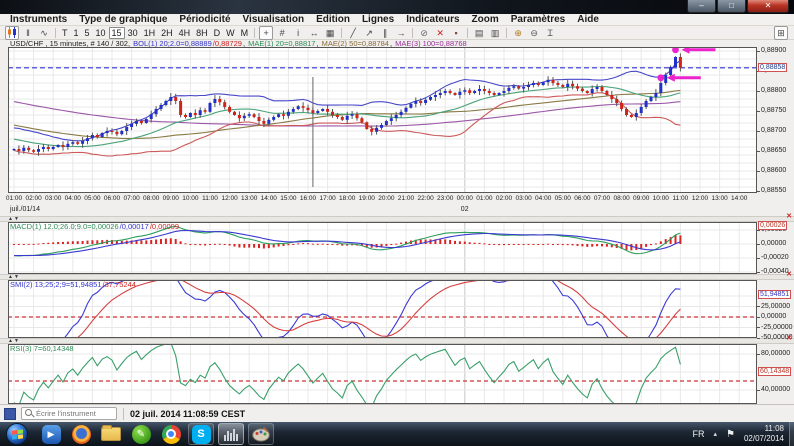 This screenshot has width=794, height=446. I want to click on bar-chart-type-icon: ‖, so click(28, 33).